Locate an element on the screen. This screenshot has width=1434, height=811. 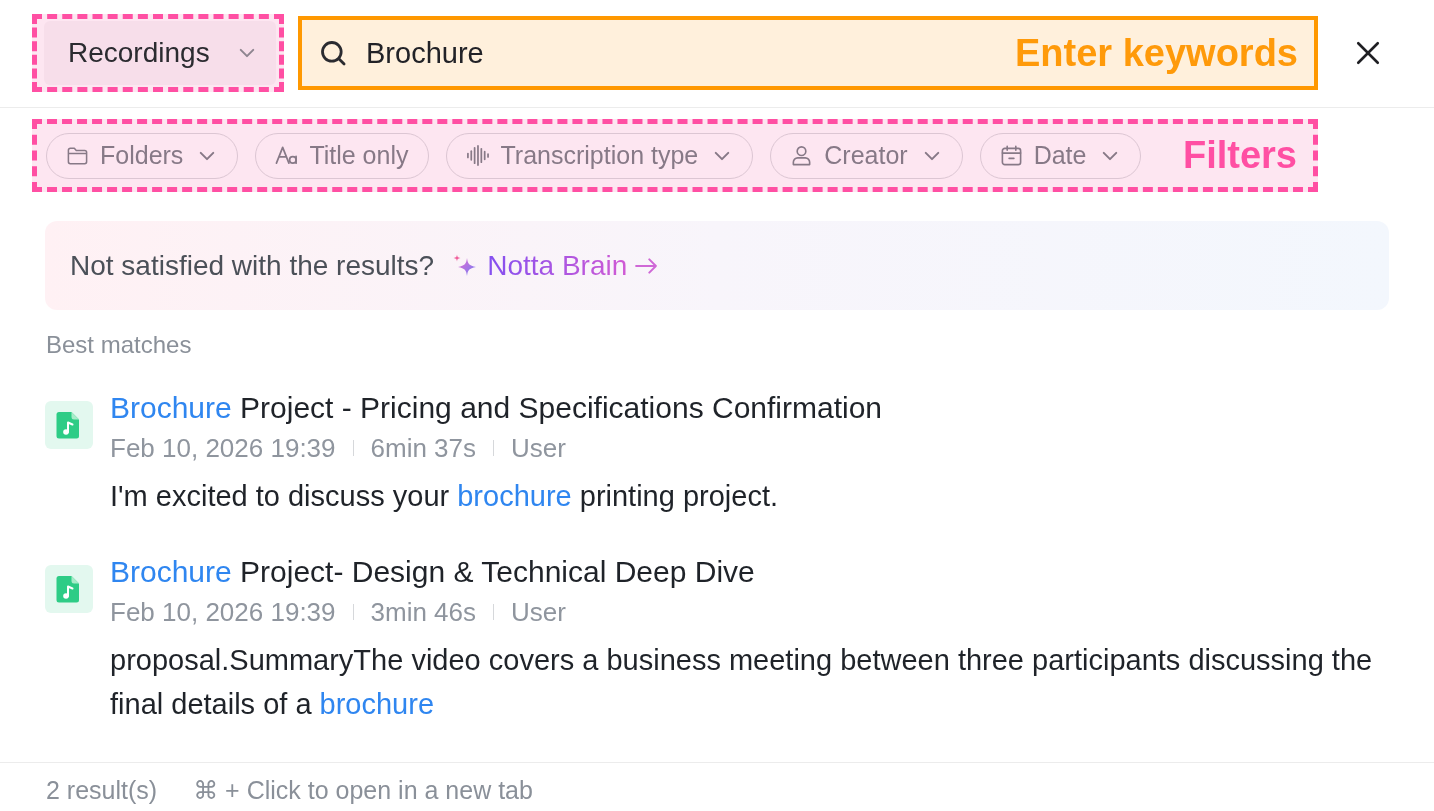
result-title: Brochure Project - Pricing and Specifications Confirmation is located at coordinates (749, 408).